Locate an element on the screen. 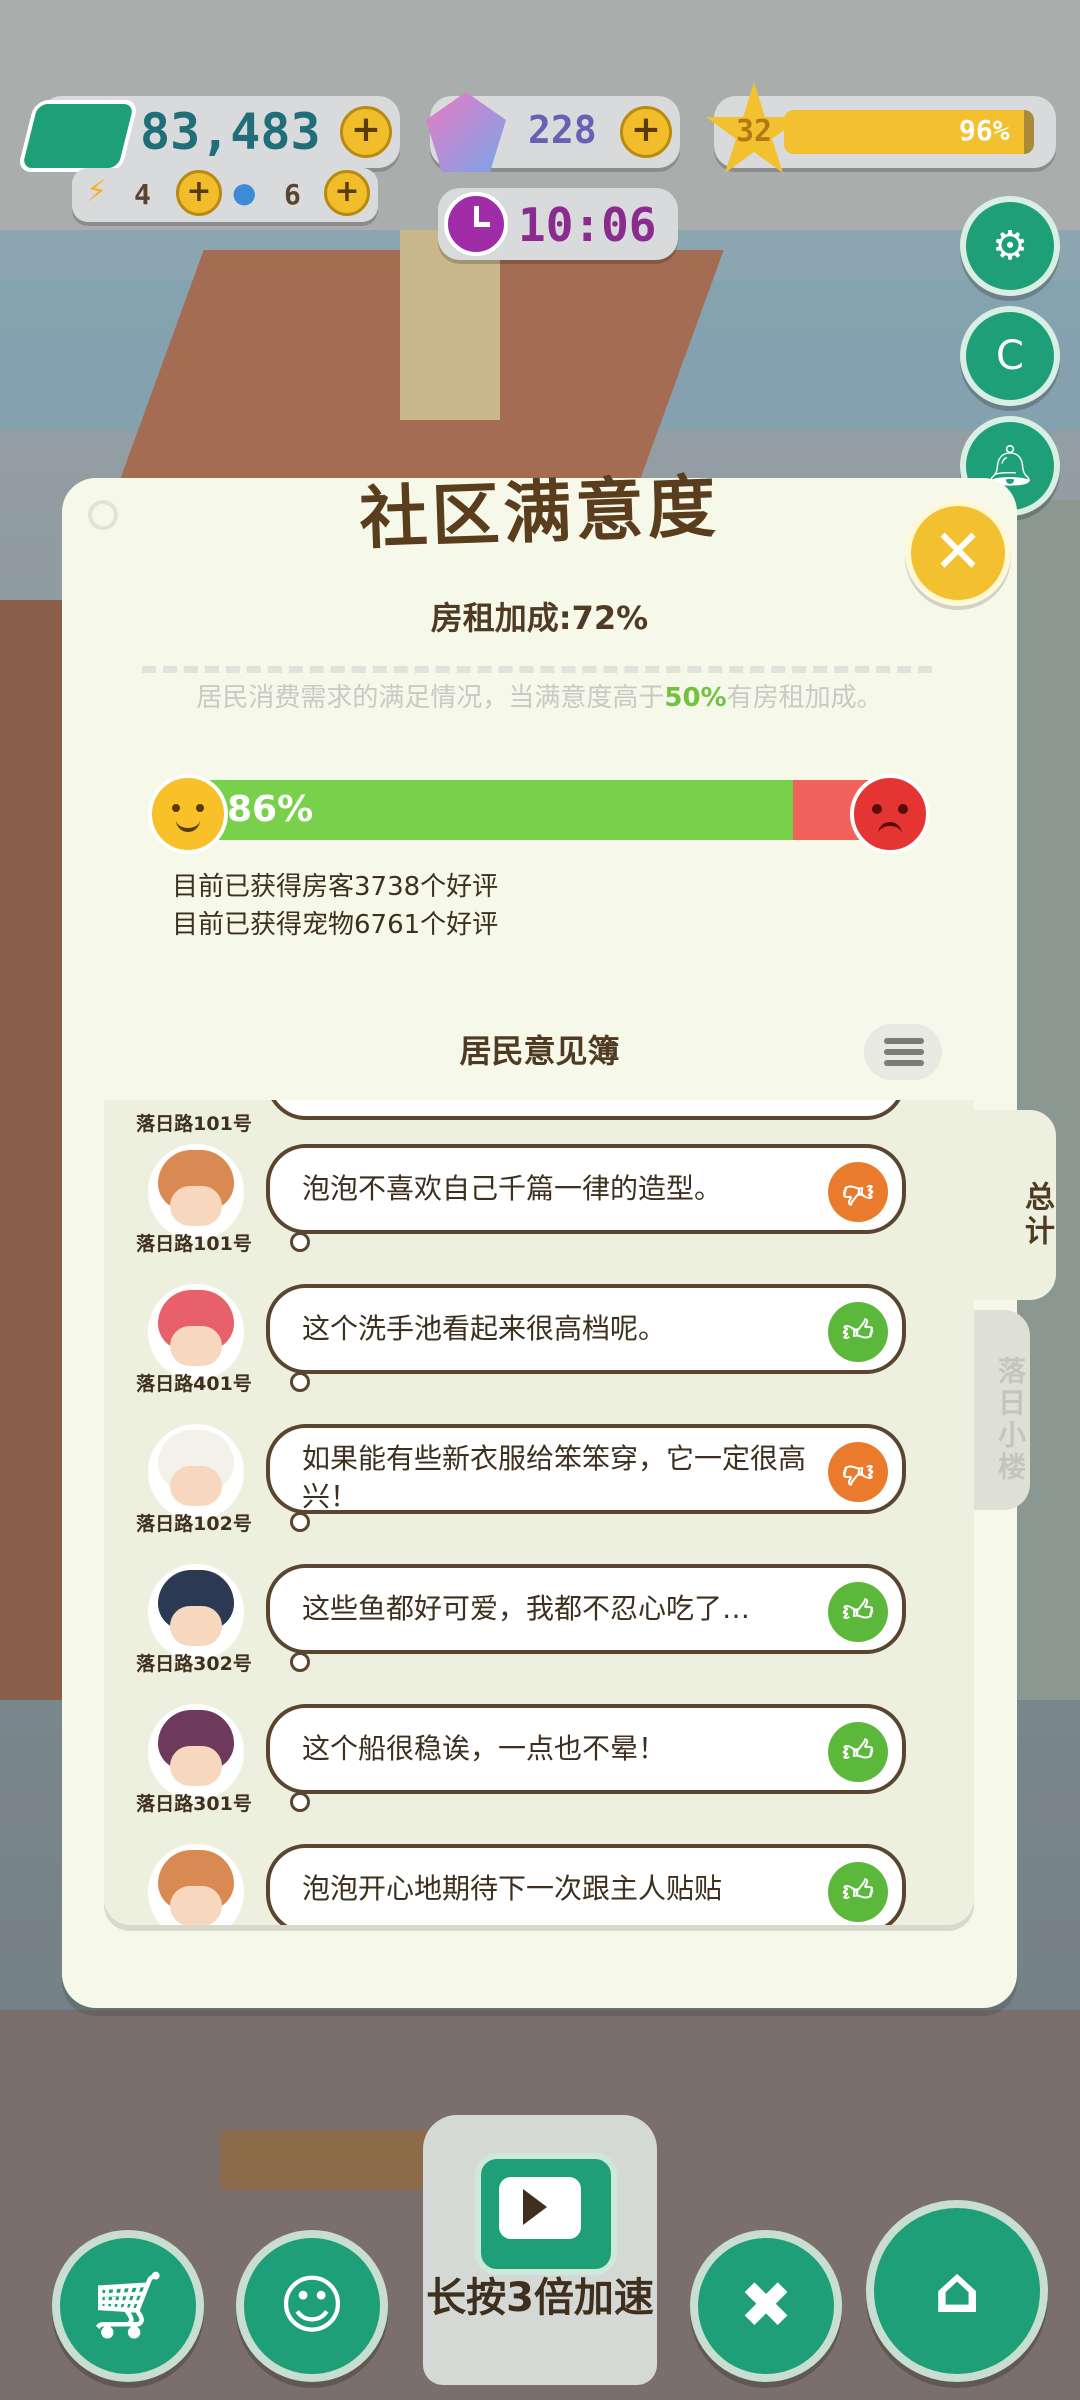 This screenshot has width=1080, height=2400. comment-bubble: 这个洗手池看起来很高档呢。 👍︎ is located at coordinates (586, 1329).